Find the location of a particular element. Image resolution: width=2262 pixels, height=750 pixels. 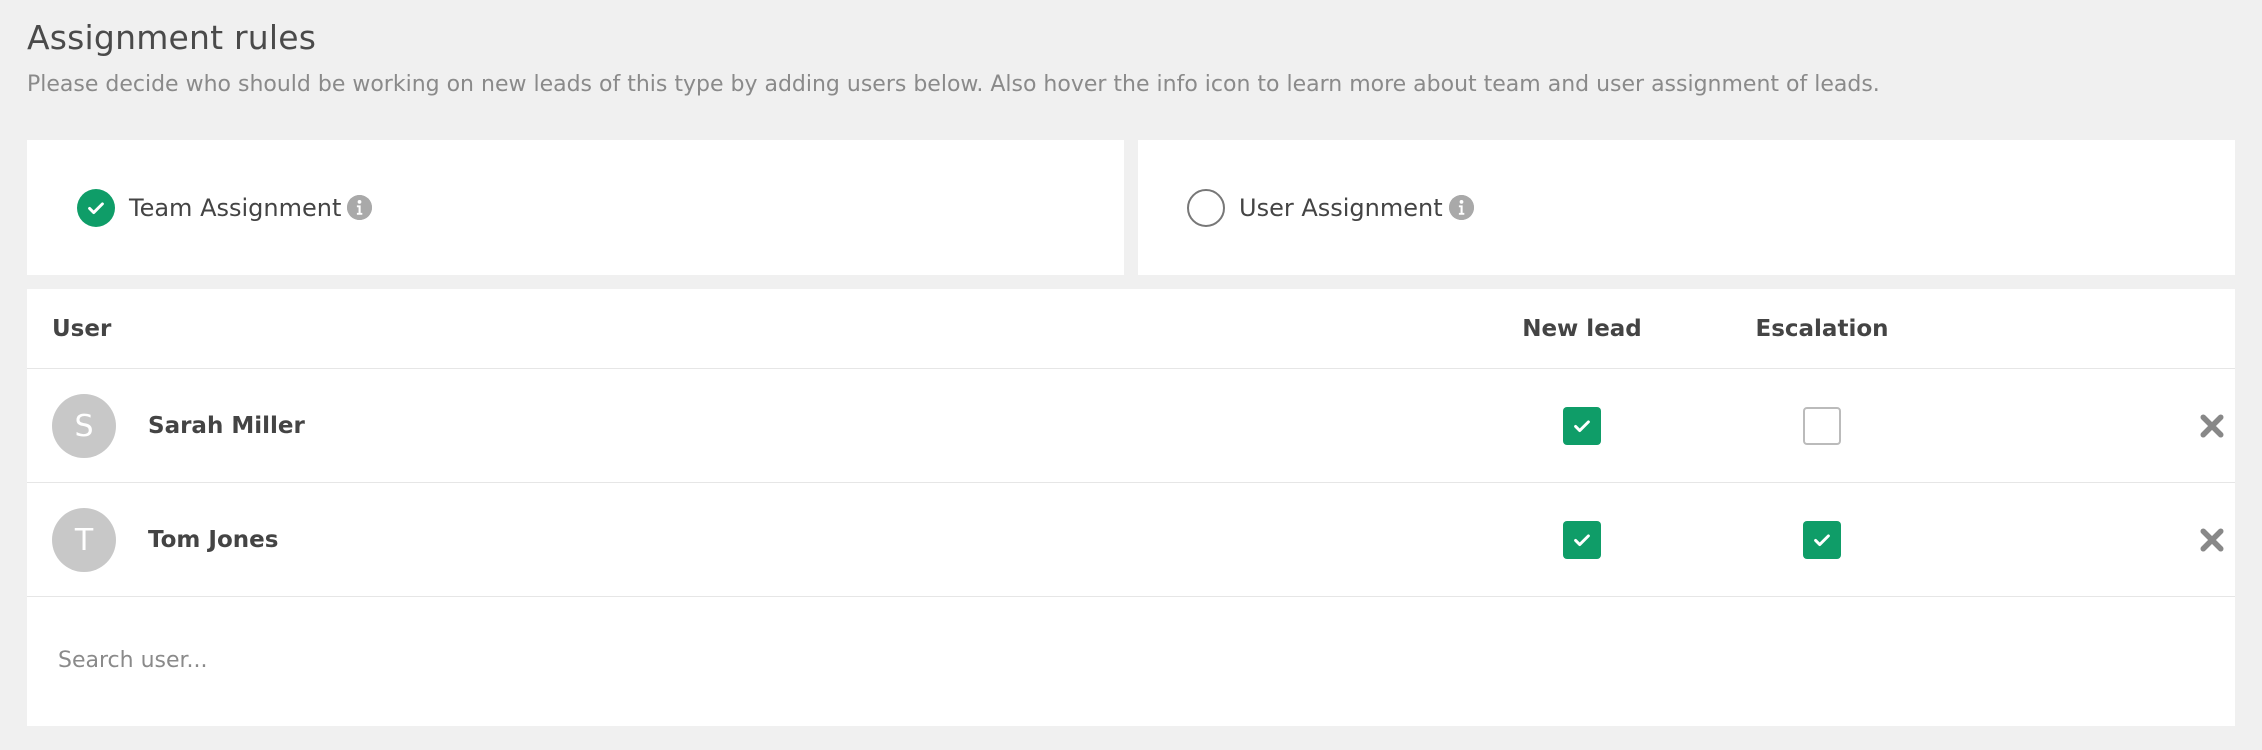

user-name: Tom Jones is located at coordinates (213, 540).